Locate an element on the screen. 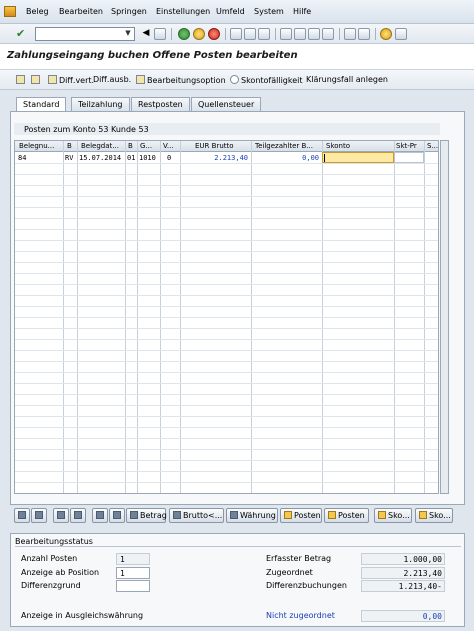 The width and height of the screenshot is (474, 631). find-next-icon is located at coordinates (264, 34).